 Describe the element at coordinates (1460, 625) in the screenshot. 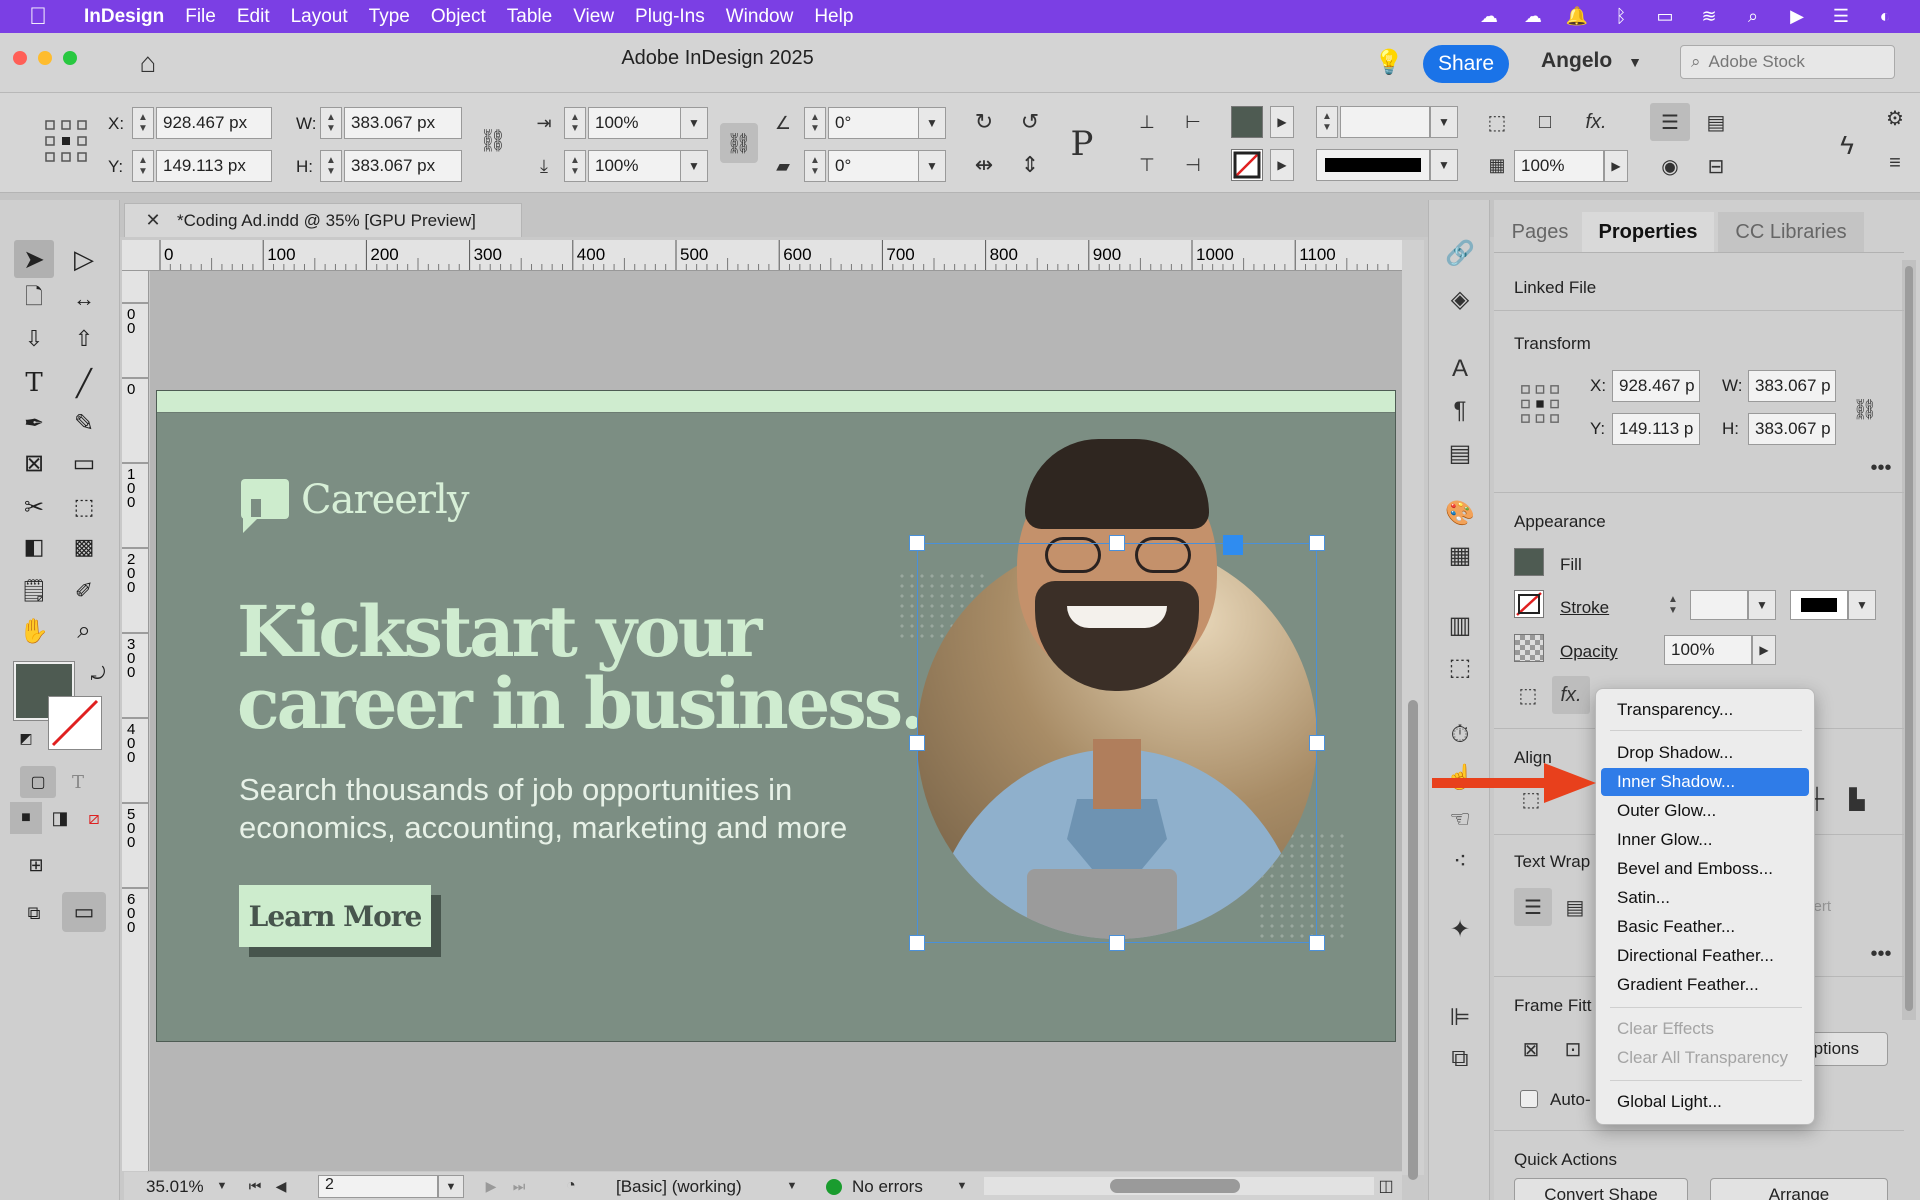

I see `film-strip-icon: ▥` at that location.